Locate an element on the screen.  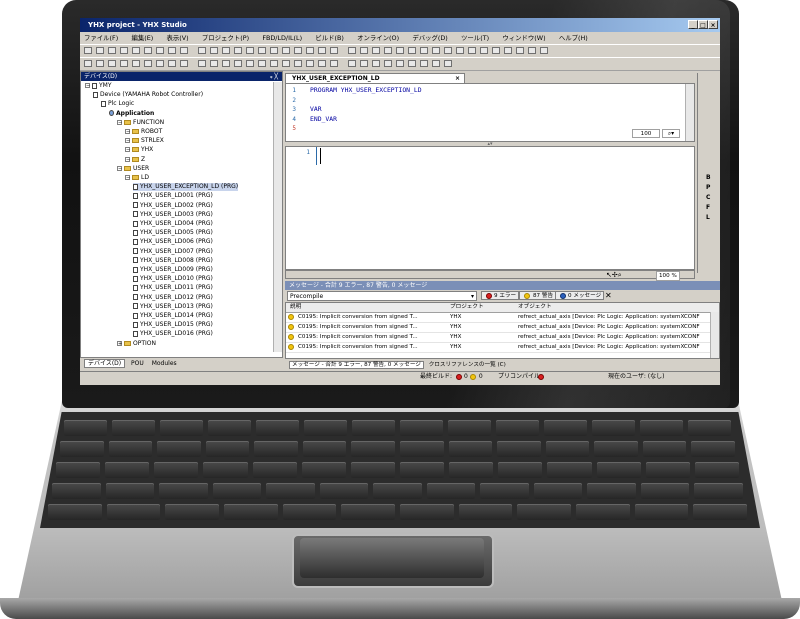
tab-messages: メッセージ - 合計 9 エラー, 87 警告, 0 メッセージ is located at coordinates (356, 365).